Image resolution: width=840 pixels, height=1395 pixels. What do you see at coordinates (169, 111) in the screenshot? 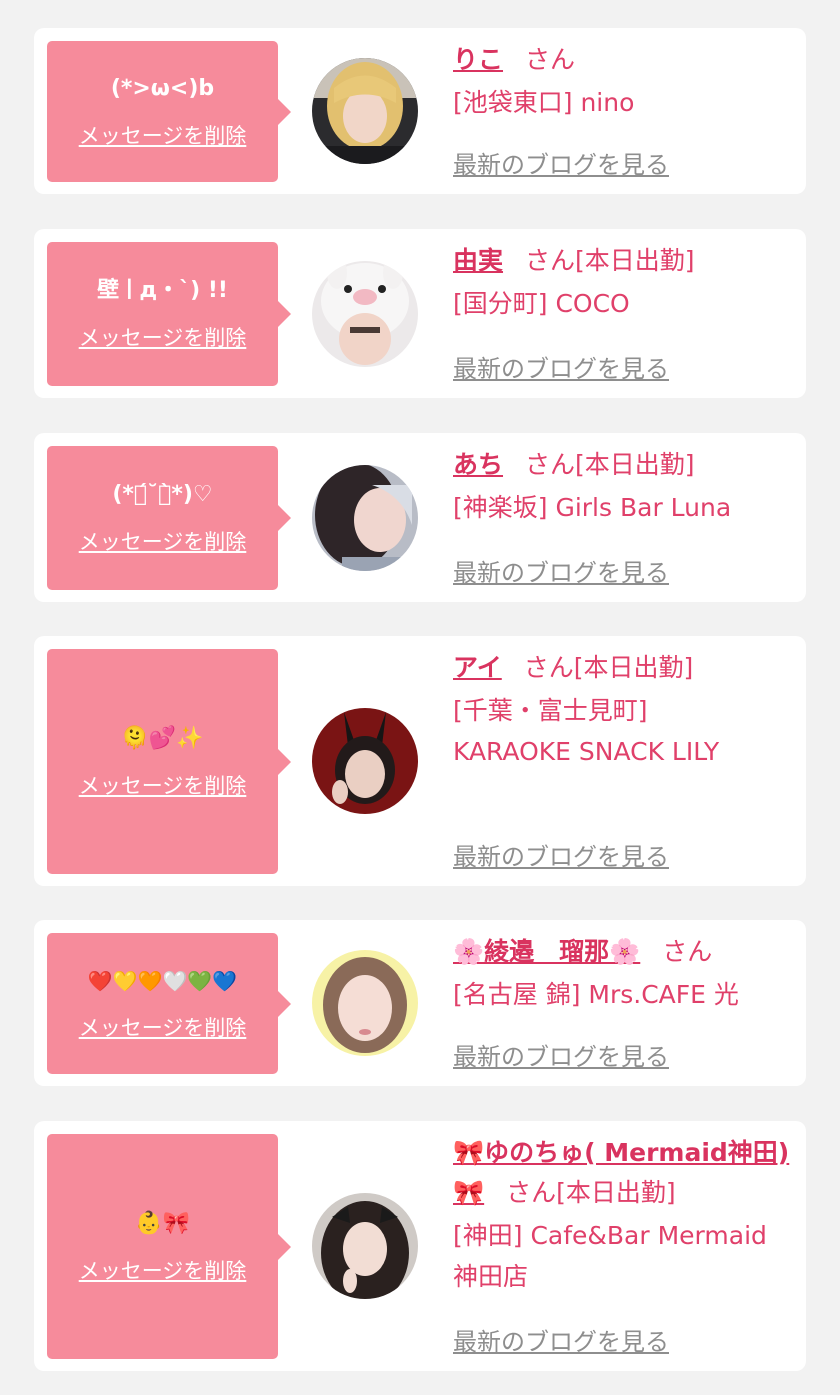
I see `message-bubble: (*>ω<)b メッセージを削除` at bounding box center [169, 111].